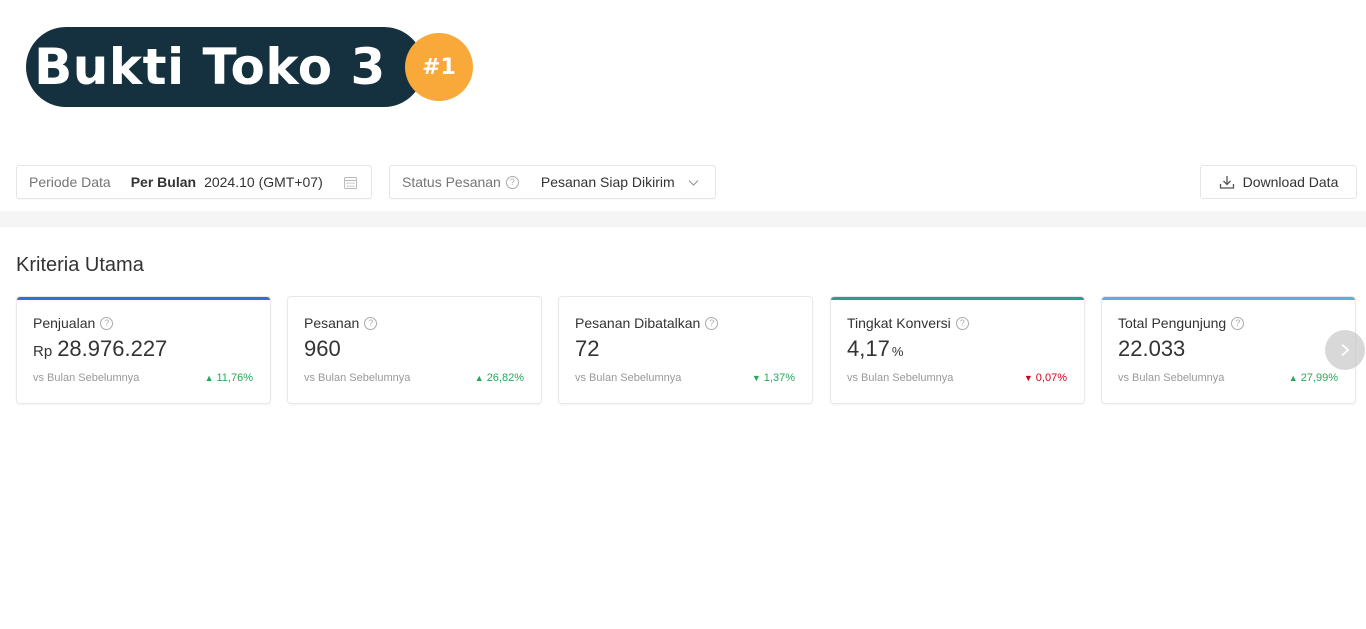  I want to click on card-value: 4,17 %, so click(875, 349).